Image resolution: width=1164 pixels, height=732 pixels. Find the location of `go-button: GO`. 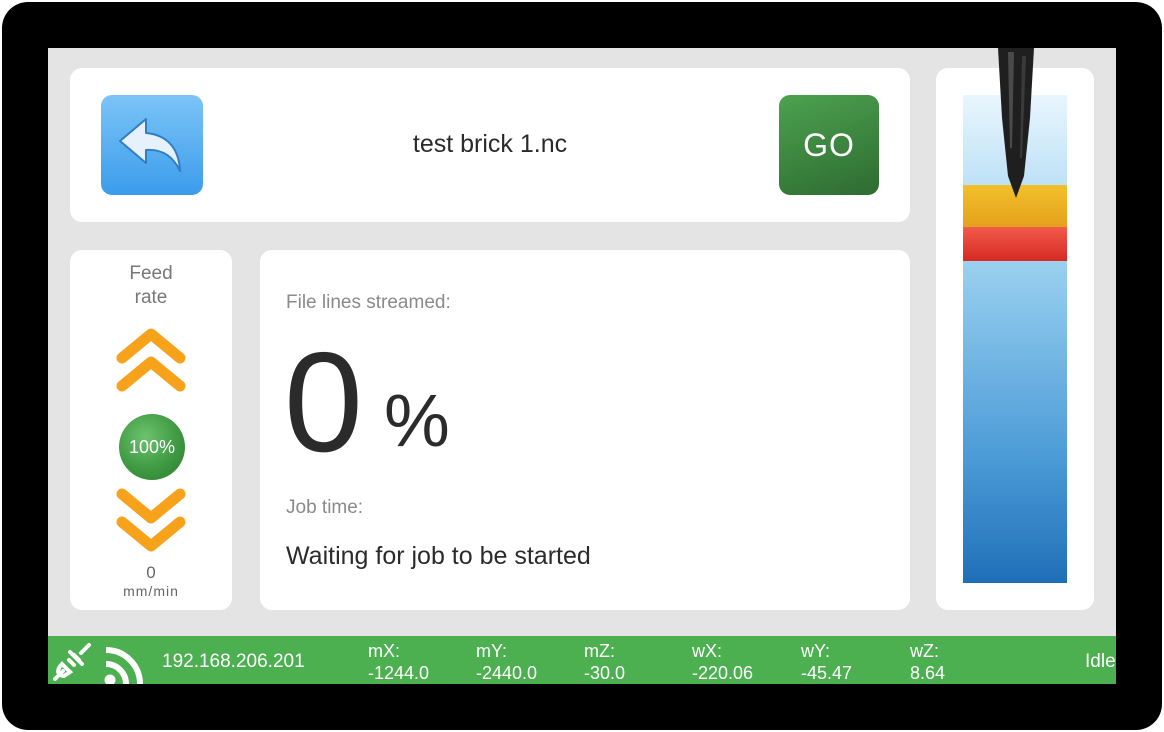

go-button: GO is located at coordinates (829, 145).